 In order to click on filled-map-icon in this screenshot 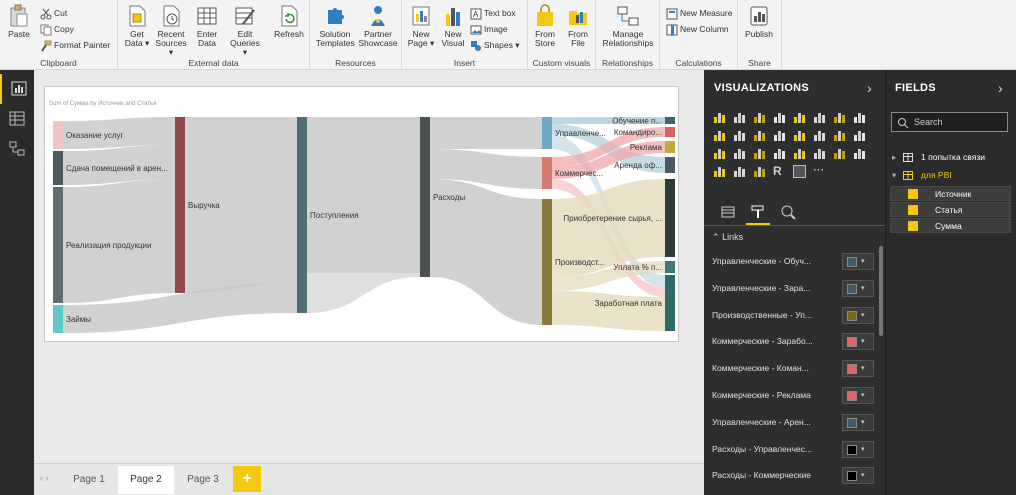, I will do `click(759, 153)`.